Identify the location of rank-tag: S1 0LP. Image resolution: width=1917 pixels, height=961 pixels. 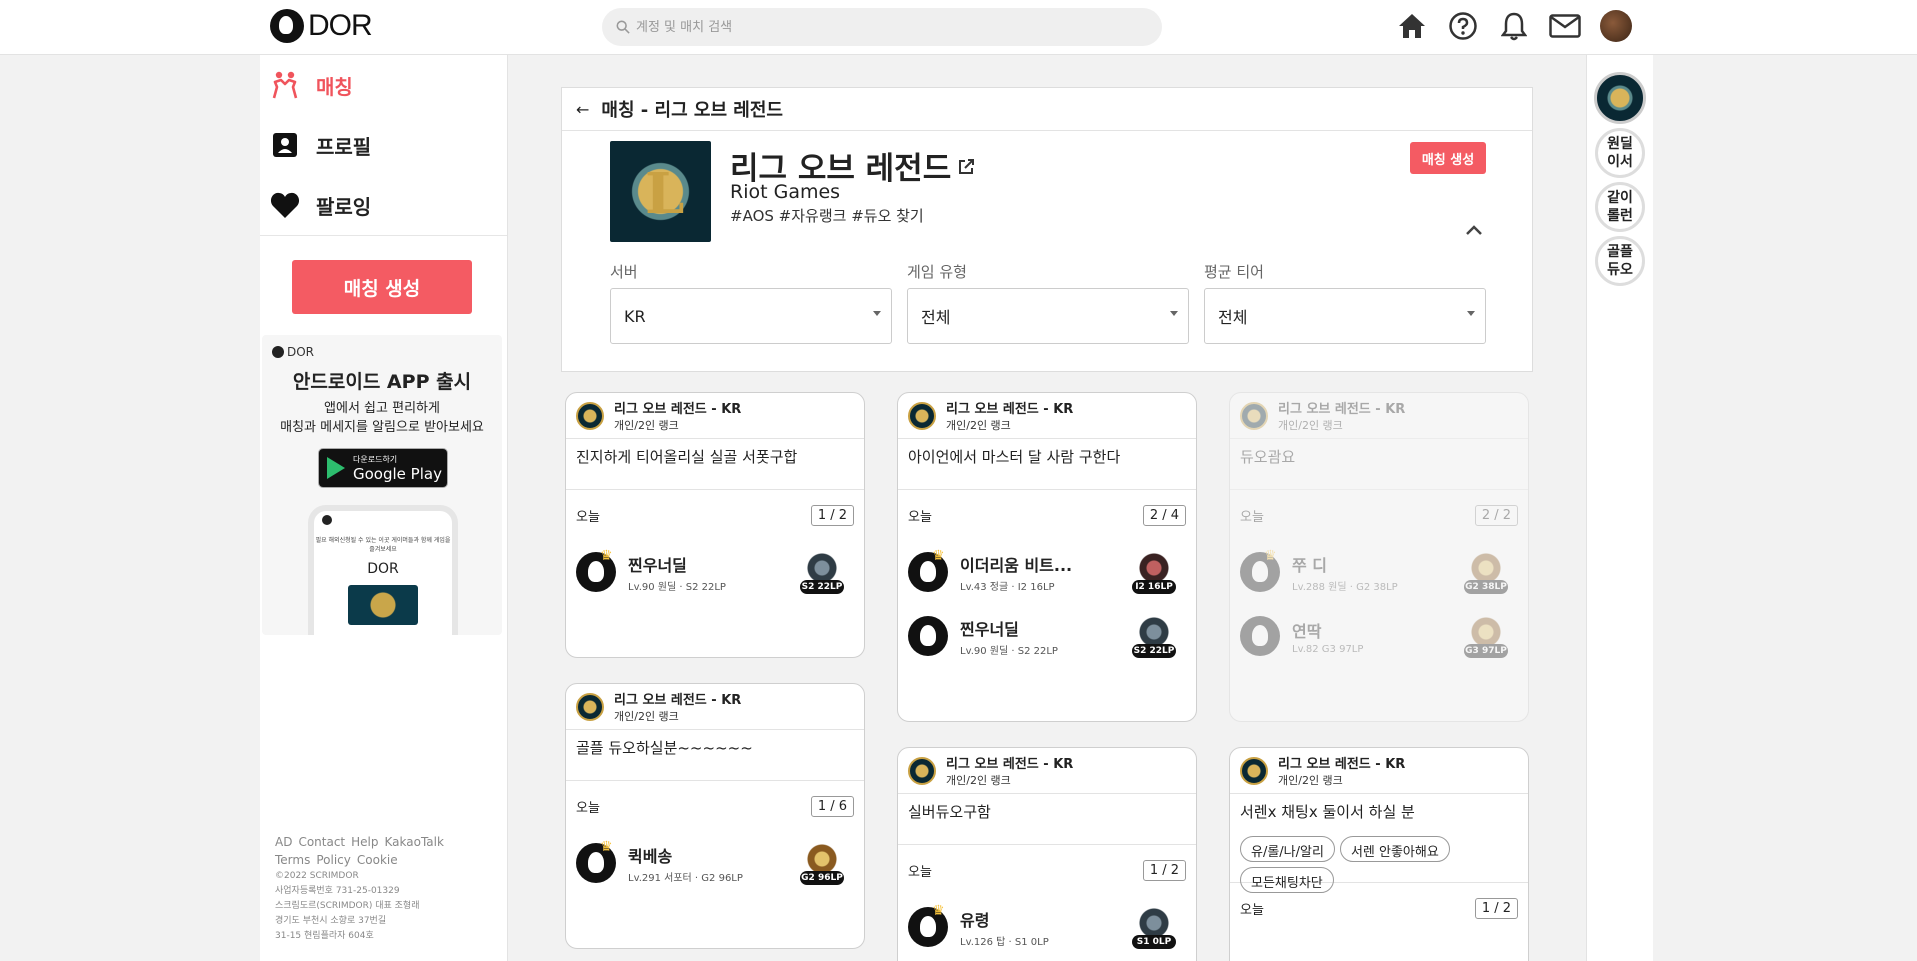
(1154, 942).